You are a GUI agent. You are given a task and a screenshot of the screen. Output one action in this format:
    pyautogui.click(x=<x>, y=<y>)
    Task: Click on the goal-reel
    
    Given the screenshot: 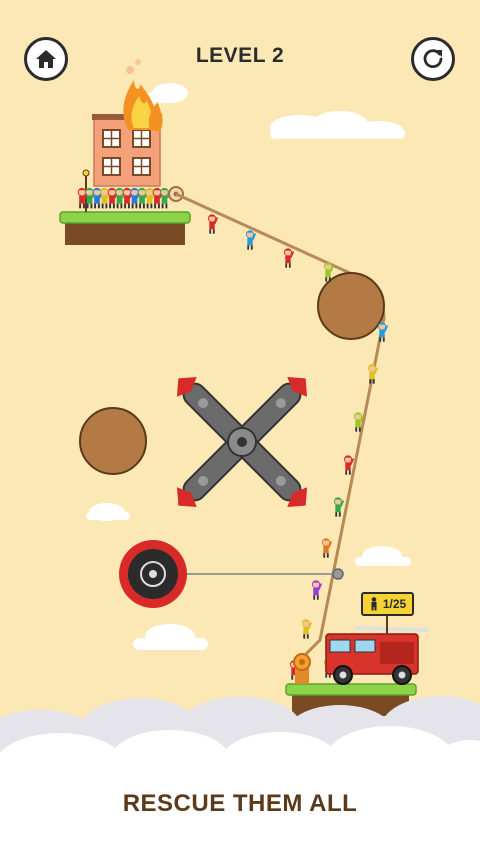 What is the action you would take?
    pyautogui.click(x=302, y=668)
    